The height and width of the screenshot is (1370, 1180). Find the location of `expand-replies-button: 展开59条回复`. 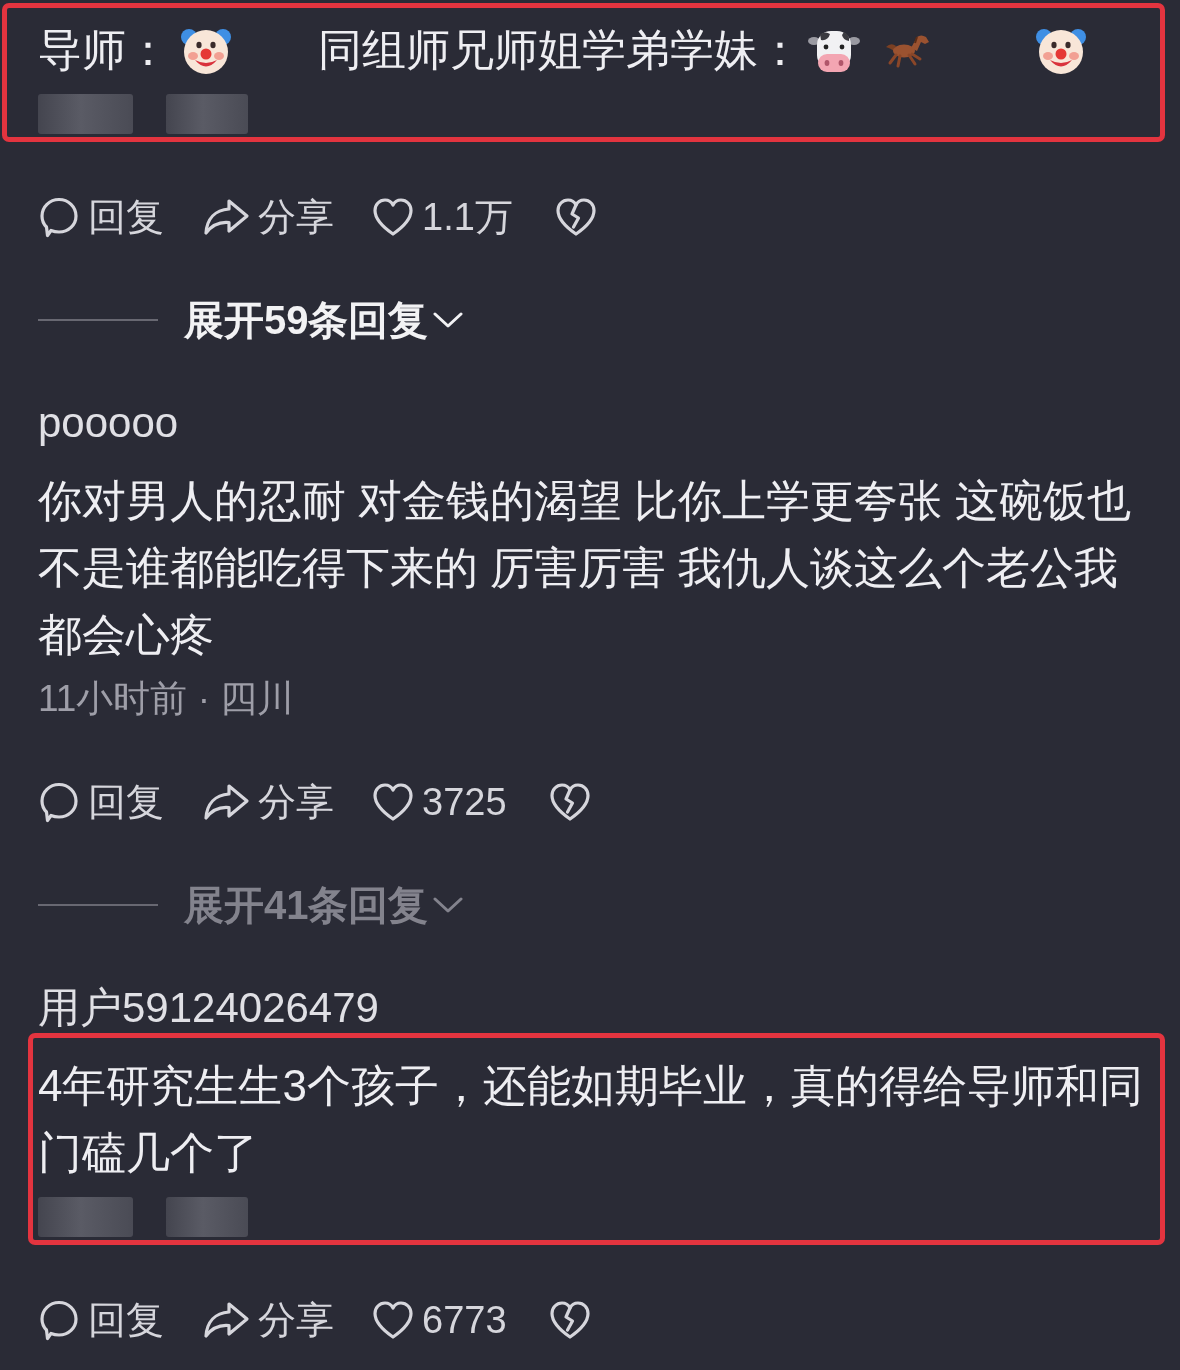

expand-replies-button: 展开59条回复 is located at coordinates (323, 320).